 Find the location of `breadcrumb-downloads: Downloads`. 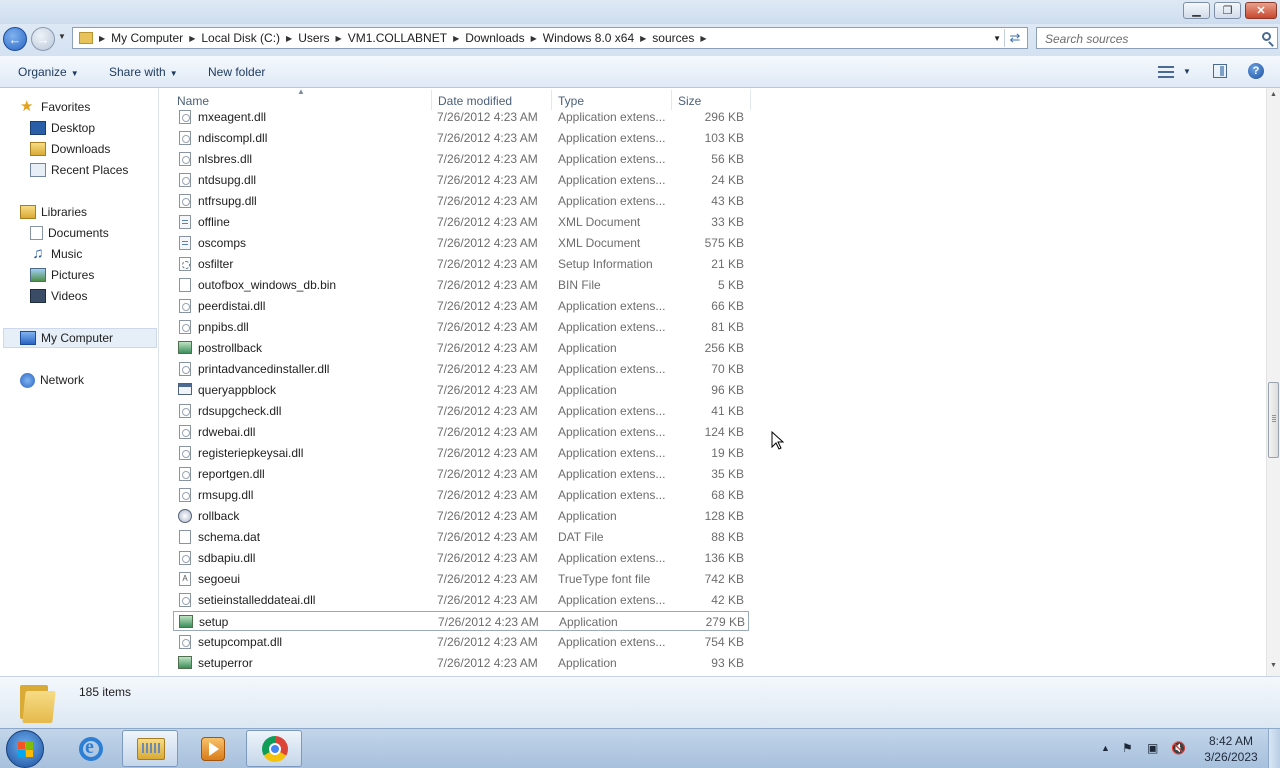

breadcrumb-downloads: Downloads is located at coordinates (494, 38).